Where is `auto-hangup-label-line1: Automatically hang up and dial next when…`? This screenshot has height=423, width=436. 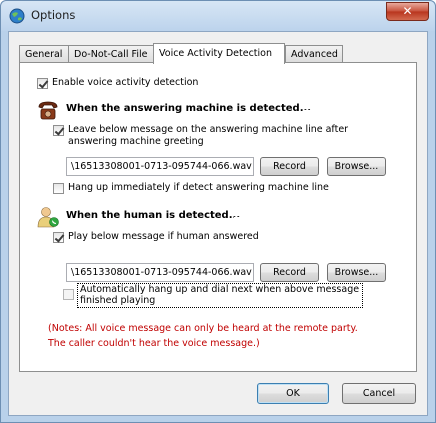 auto-hangup-label-line1: Automatically hang up and dial next when… is located at coordinates (220, 289).